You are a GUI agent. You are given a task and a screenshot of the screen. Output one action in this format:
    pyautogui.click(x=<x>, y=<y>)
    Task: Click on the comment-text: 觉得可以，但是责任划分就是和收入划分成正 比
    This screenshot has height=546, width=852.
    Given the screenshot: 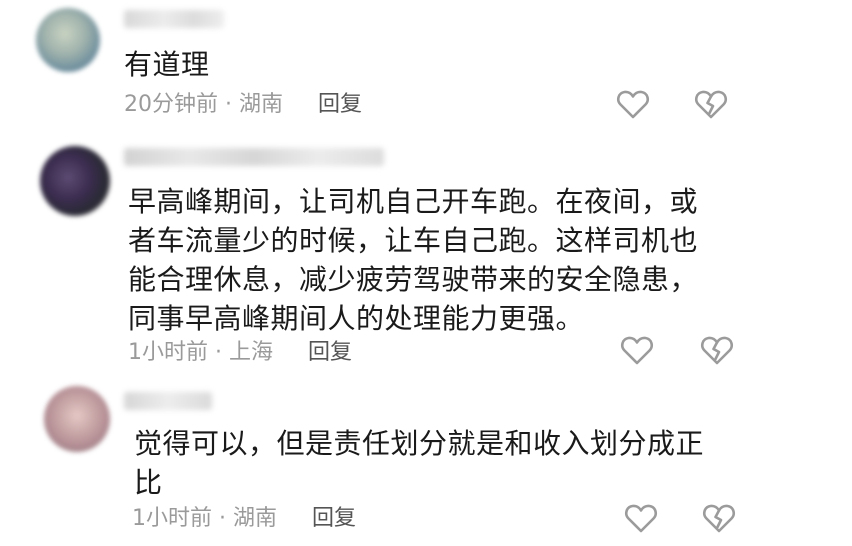 What is the action you would take?
    pyautogui.click(x=419, y=463)
    